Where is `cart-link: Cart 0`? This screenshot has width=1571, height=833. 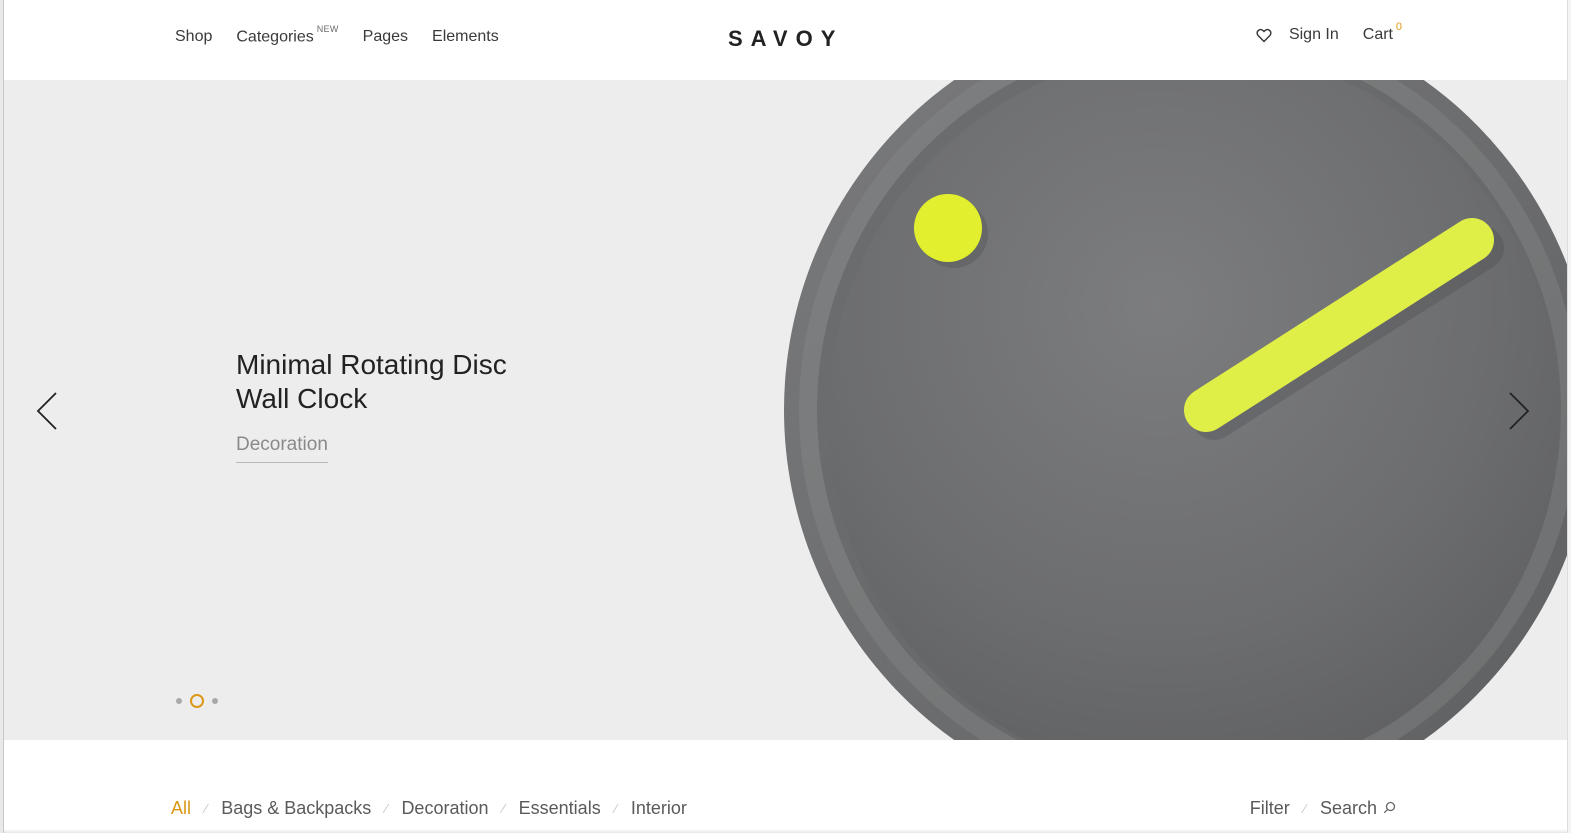
cart-link: Cart 0 is located at coordinates (1382, 32).